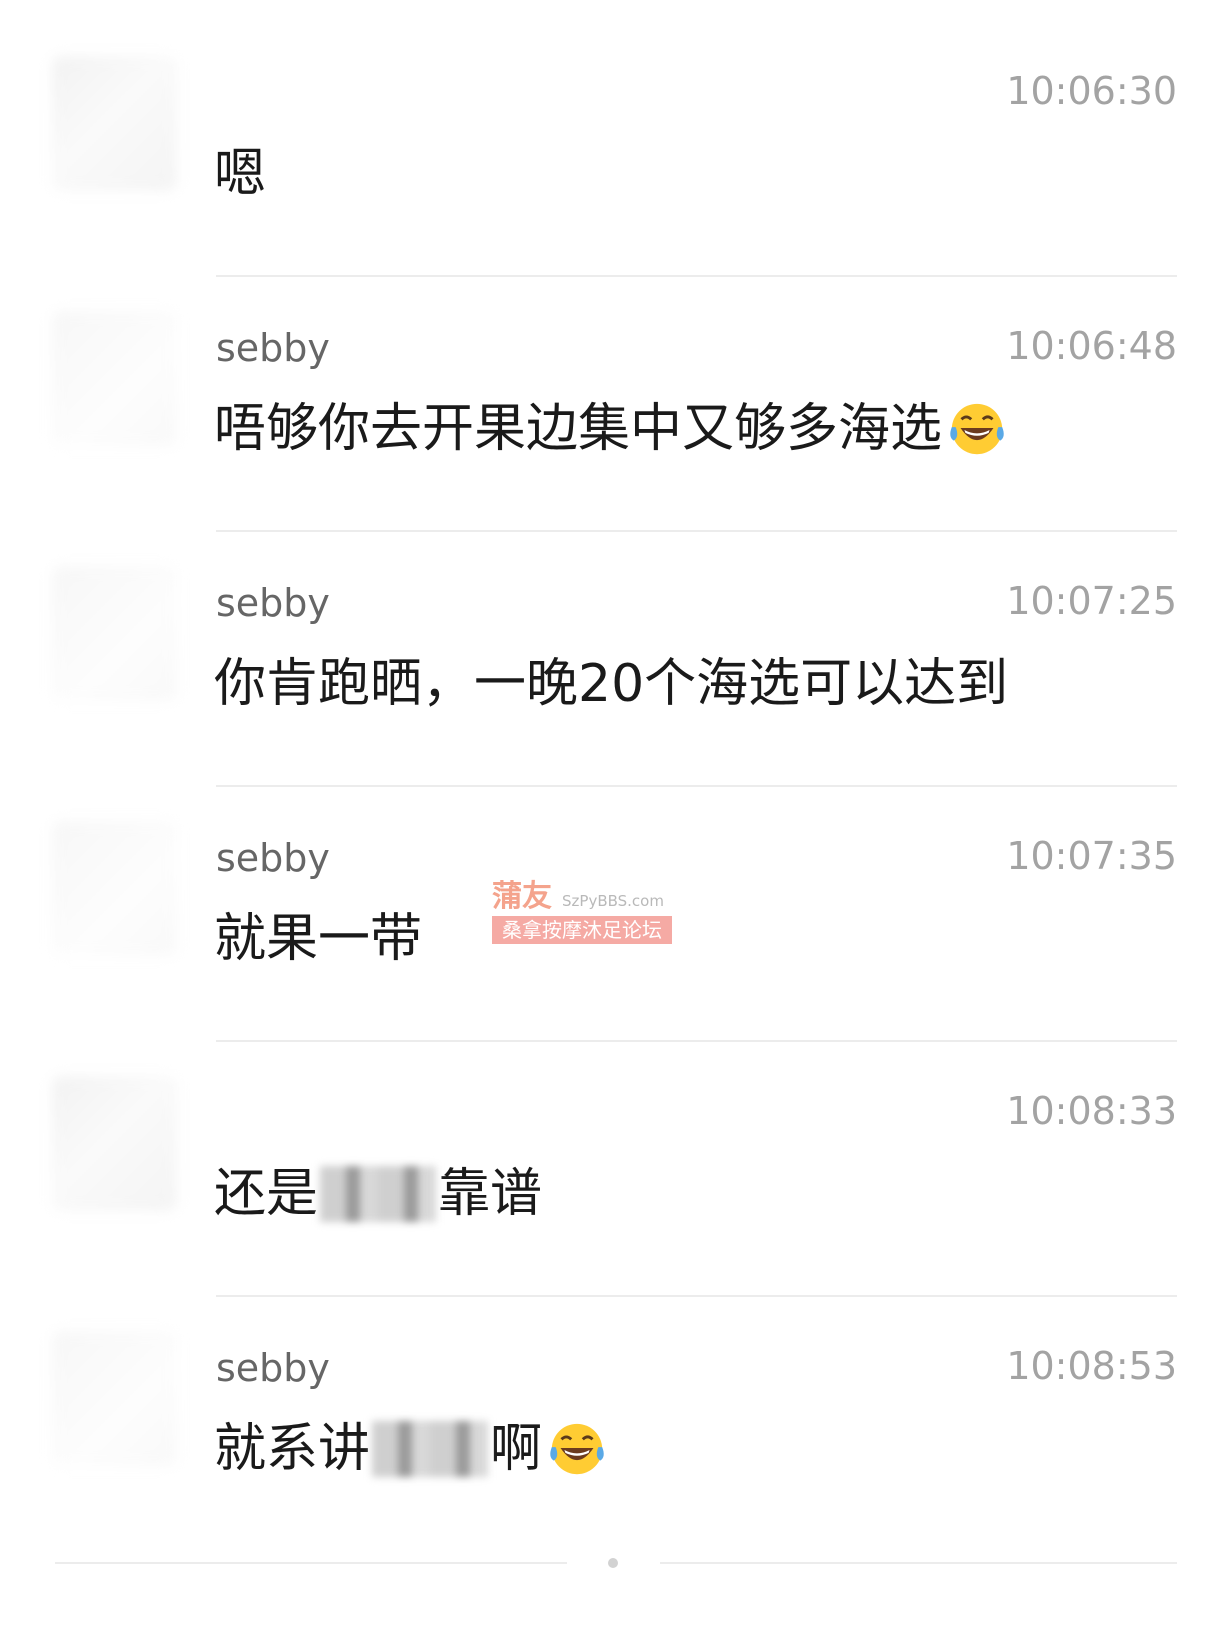 The width and height of the screenshot is (1228, 1649). What do you see at coordinates (311, 1563) in the screenshot?
I see `footer-divider-left` at bounding box center [311, 1563].